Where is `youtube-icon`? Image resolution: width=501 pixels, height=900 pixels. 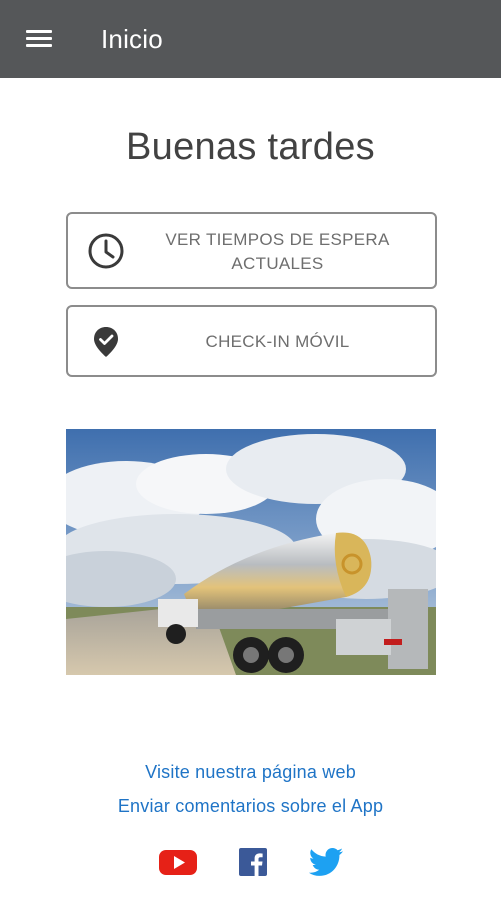 youtube-icon is located at coordinates (178, 862).